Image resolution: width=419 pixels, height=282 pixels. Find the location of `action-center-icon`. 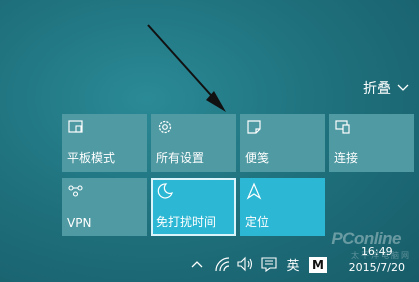

action-center-icon is located at coordinates (269, 264).